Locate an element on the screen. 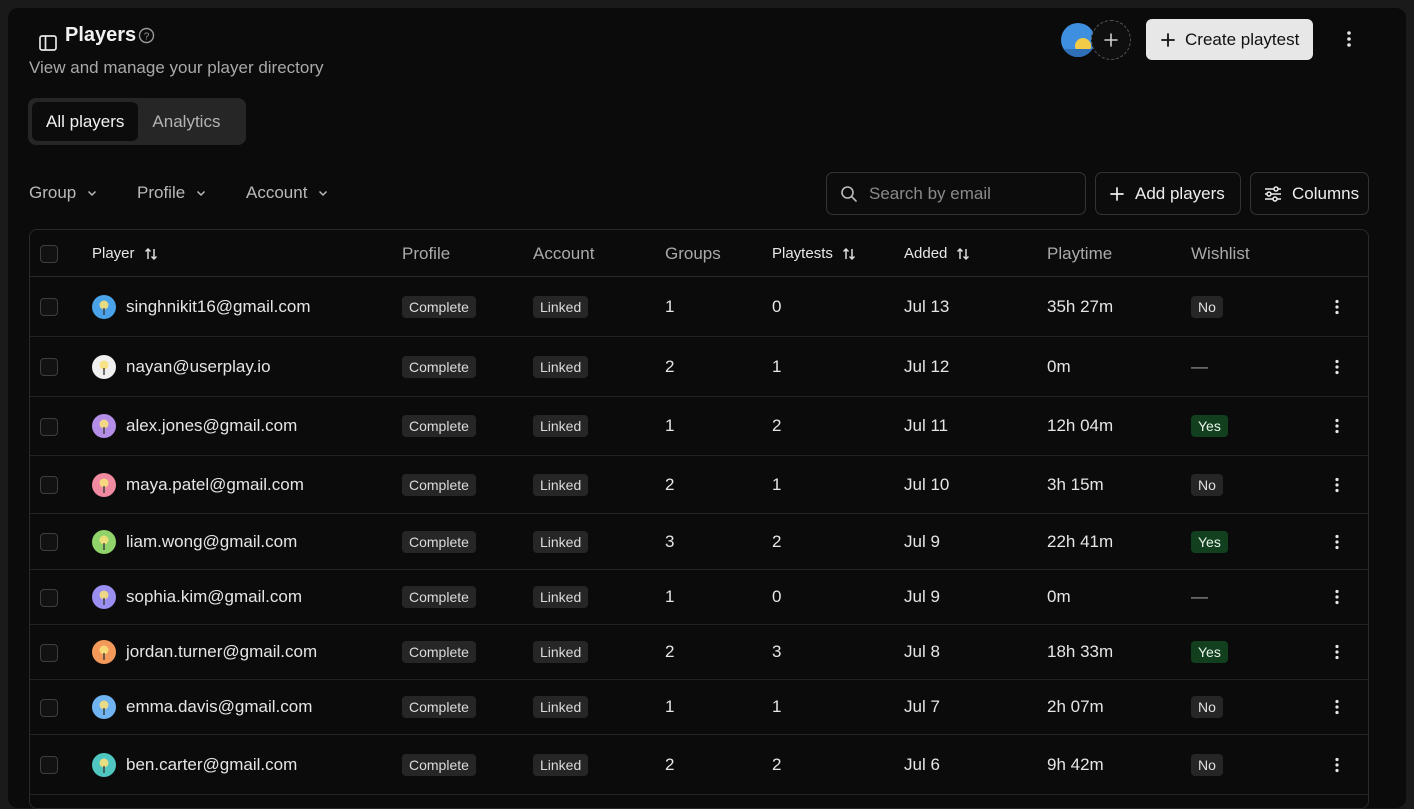 Image resolution: width=1414 pixels, height=809 pixels. playtests-cell: 3 is located at coordinates (776, 652).